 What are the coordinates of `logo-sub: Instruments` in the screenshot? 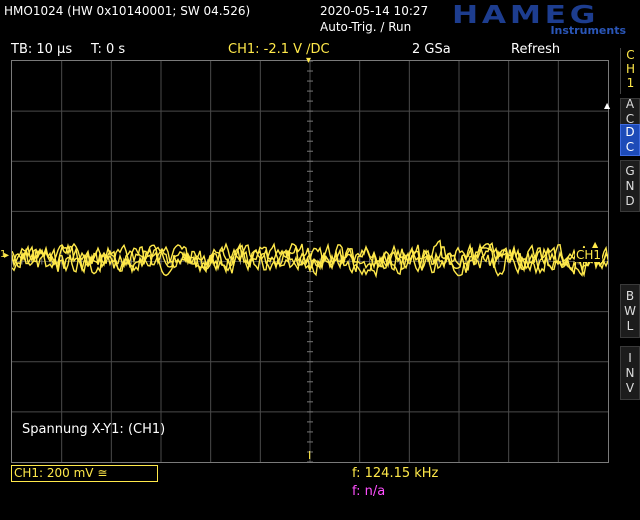 It's located at (588, 30).